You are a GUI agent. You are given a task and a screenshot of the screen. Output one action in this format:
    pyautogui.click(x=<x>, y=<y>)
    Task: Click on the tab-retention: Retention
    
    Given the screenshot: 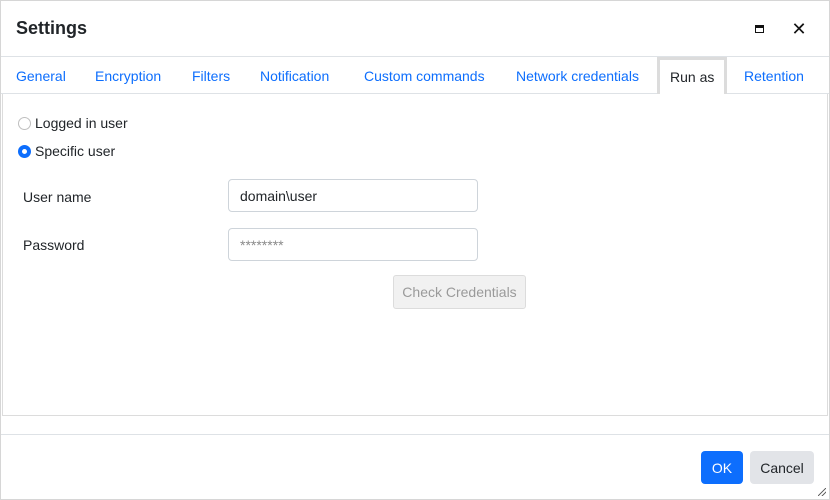 What is the action you would take?
    pyautogui.click(x=774, y=75)
    